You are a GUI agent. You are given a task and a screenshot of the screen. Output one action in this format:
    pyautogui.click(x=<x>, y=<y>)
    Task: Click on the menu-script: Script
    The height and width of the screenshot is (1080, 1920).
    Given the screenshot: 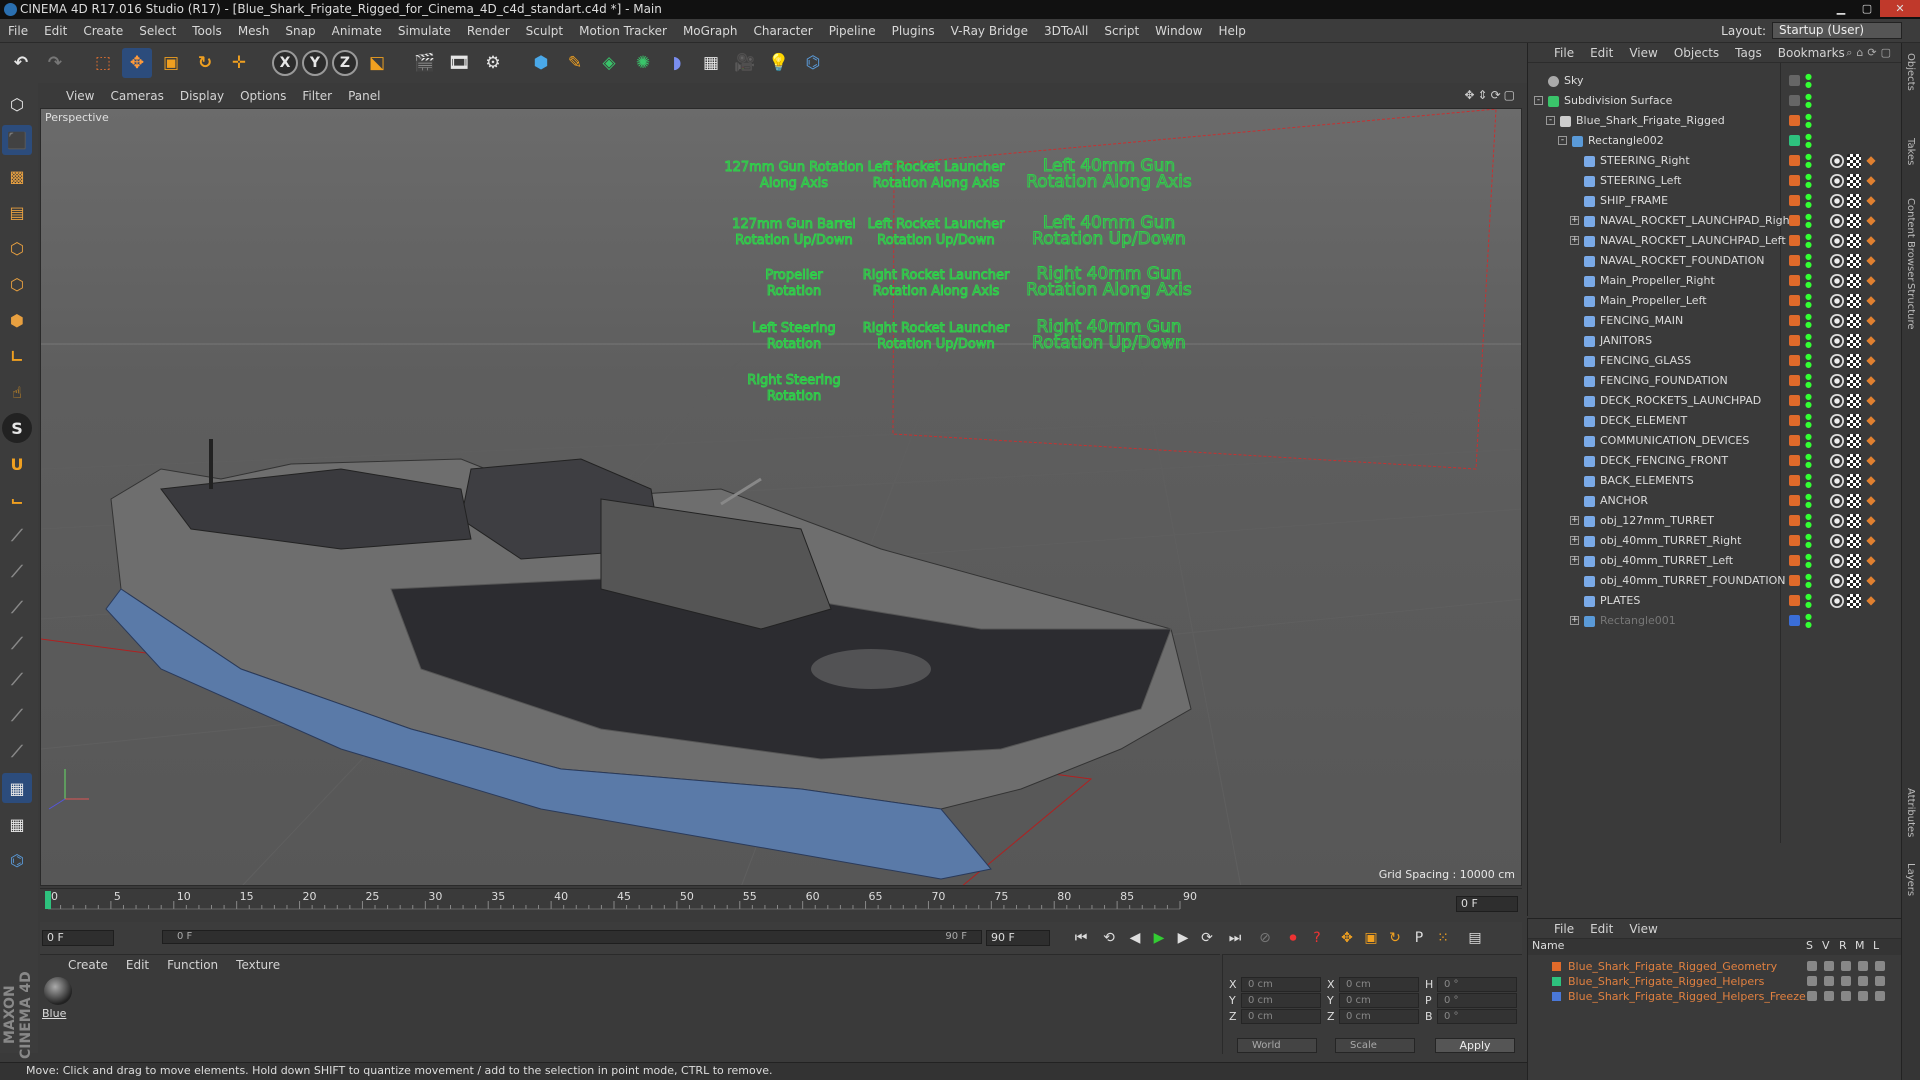 What is the action you would take?
    pyautogui.click(x=1121, y=31)
    